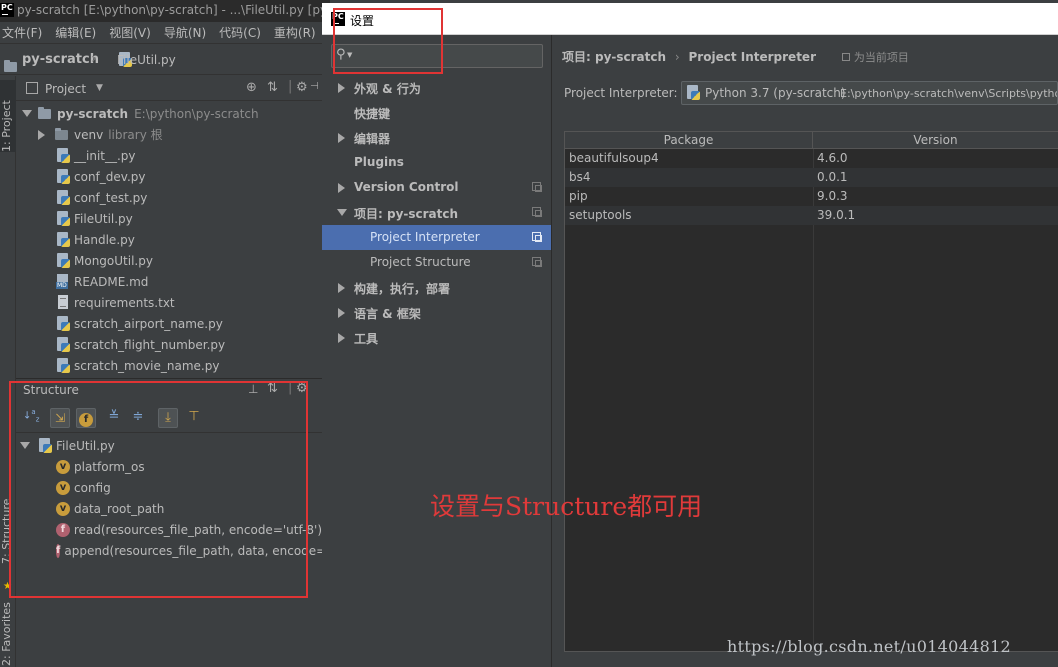 The width and height of the screenshot is (1058, 667). I want to click on tree-venv-row: venv library 根, so click(100, 134).